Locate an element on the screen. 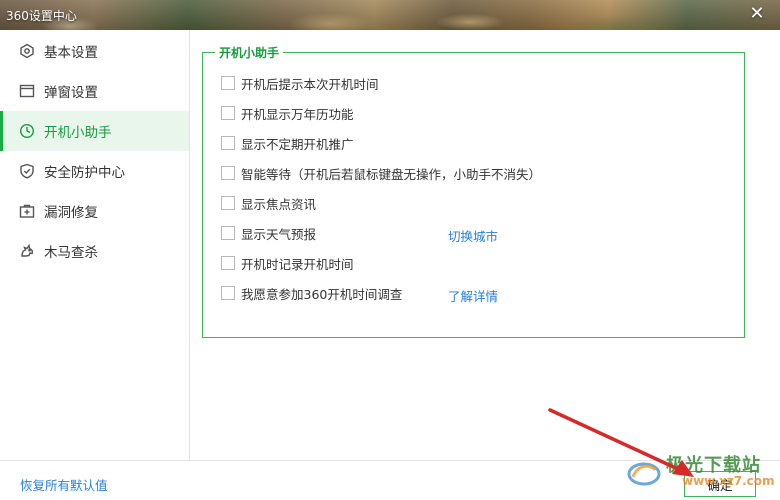 Image resolution: width=780 pixels, height=500 pixels. option-weather: 显示天气预报 is located at coordinates (268, 233).